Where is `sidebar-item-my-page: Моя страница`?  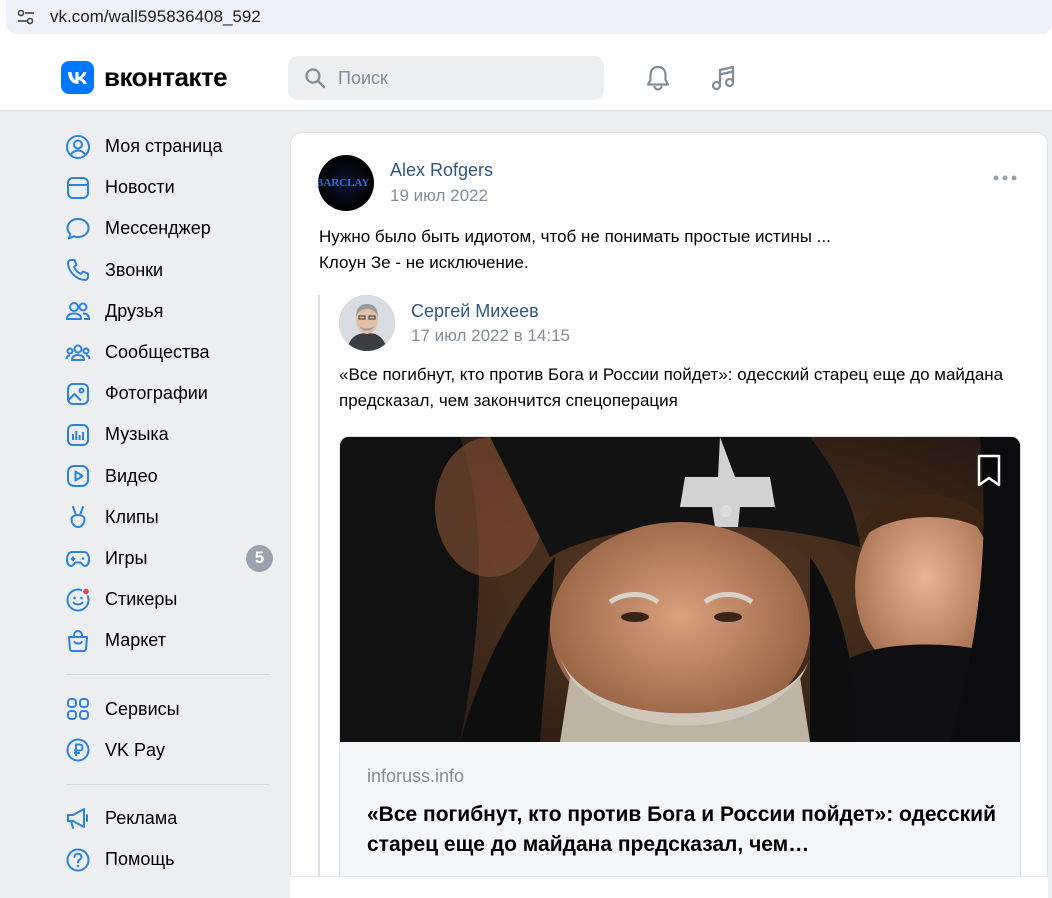
sidebar-item-my-page: Моя страница is located at coordinates (167, 146).